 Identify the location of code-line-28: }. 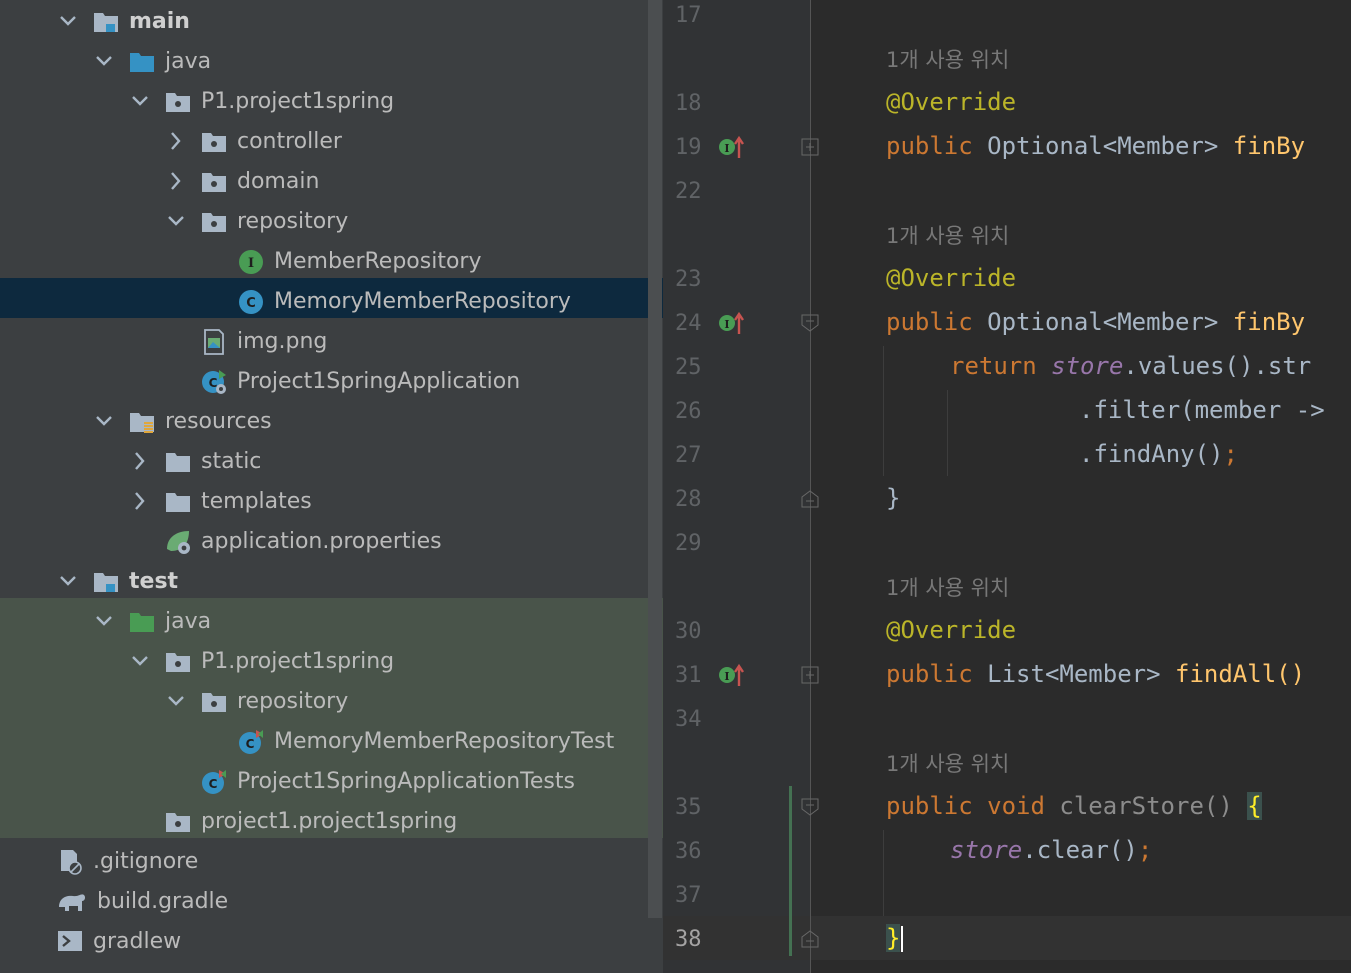
(893, 498).